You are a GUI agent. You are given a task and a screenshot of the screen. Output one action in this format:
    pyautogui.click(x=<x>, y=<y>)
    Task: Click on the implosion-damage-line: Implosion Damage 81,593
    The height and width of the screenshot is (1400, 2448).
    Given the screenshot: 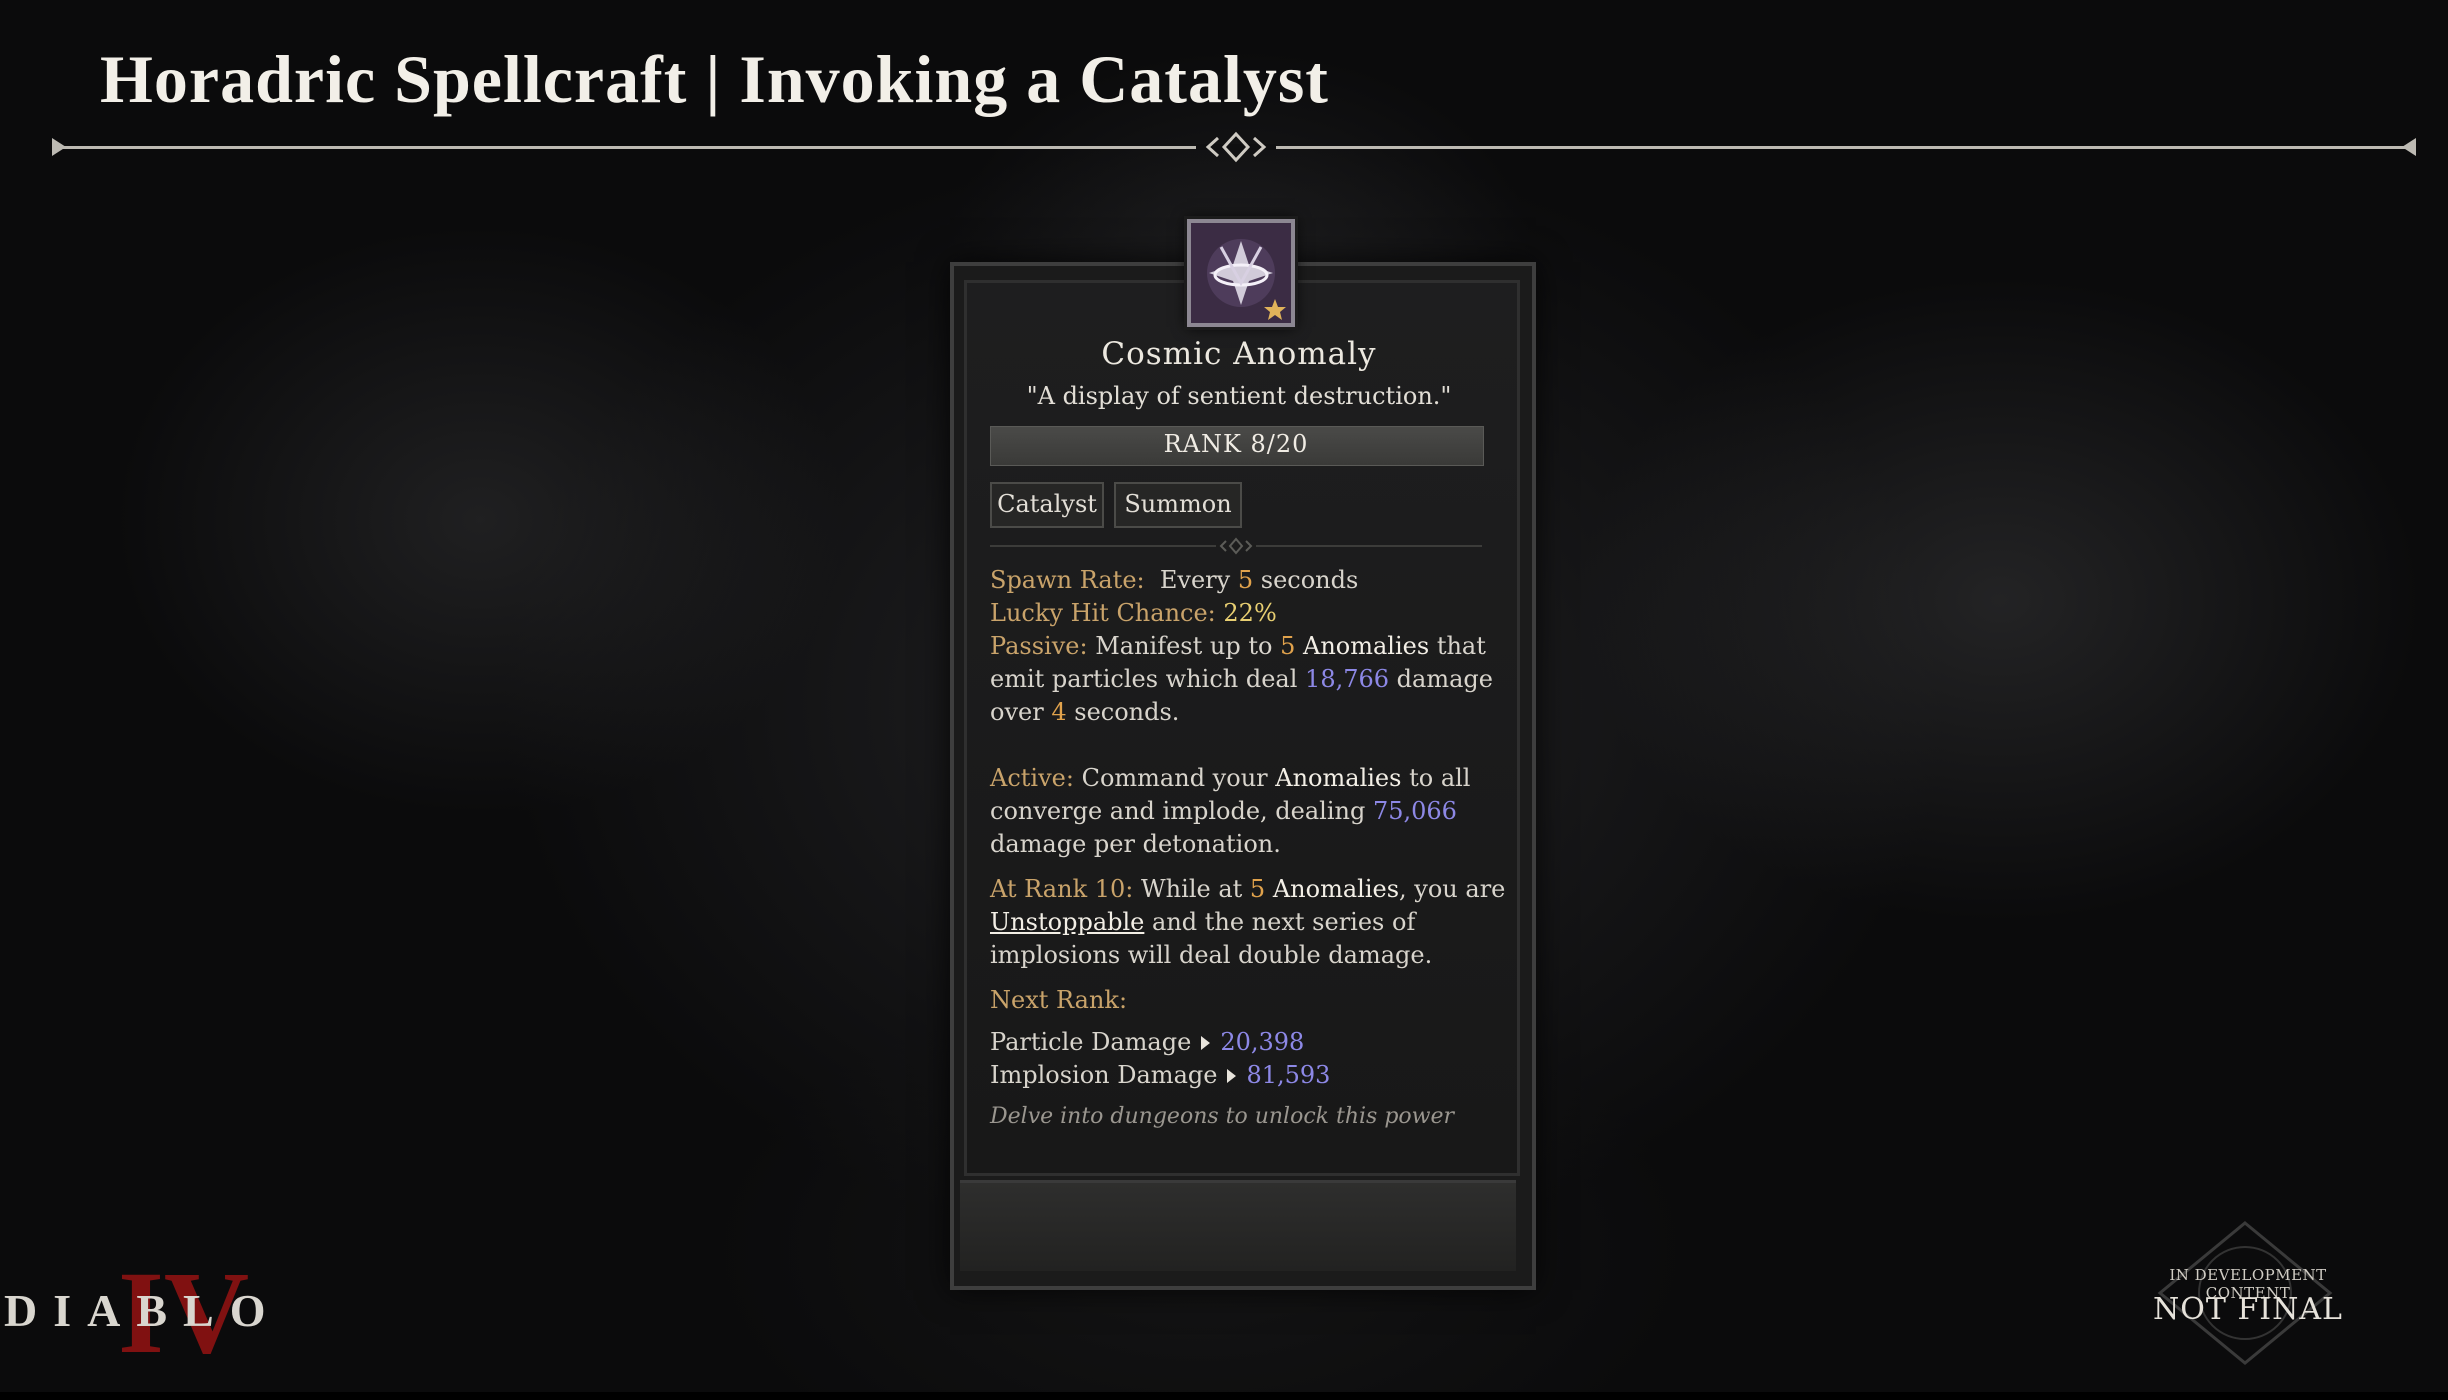 What is the action you would take?
    pyautogui.click(x=1160, y=1075)
    